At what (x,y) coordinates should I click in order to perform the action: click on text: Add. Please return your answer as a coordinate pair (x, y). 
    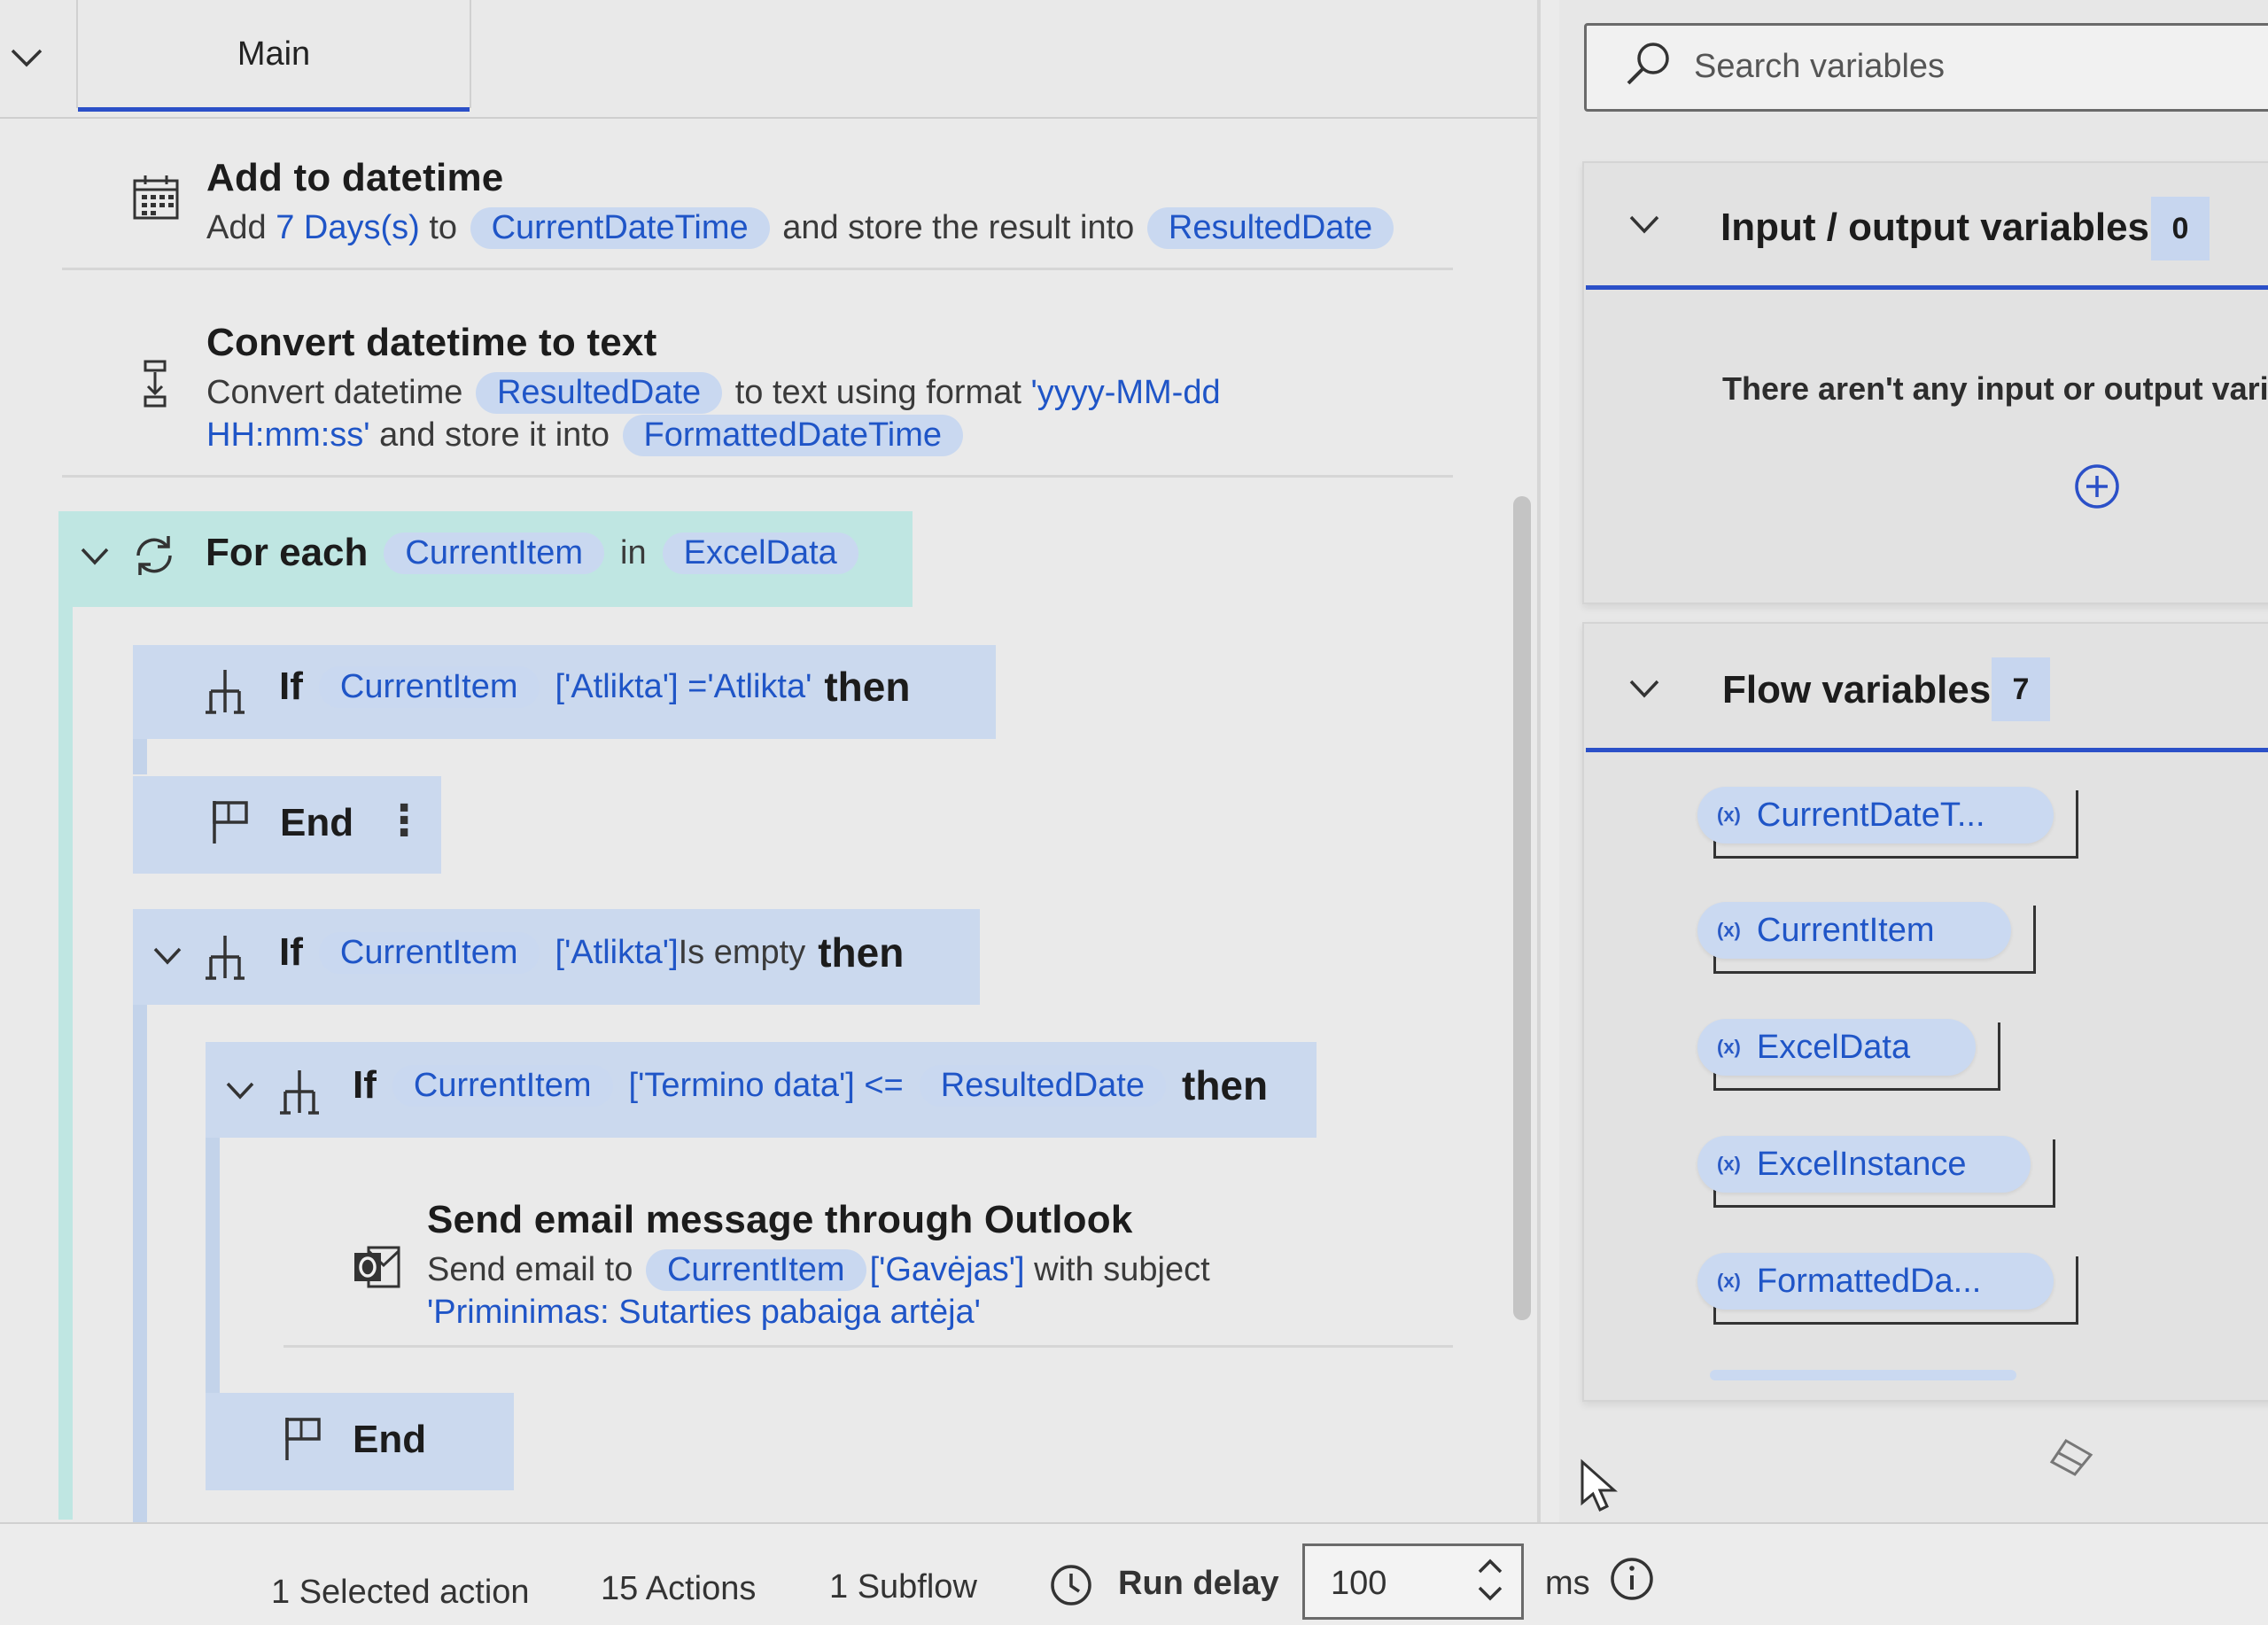
    Looking at the image, I should click on (236, 227).